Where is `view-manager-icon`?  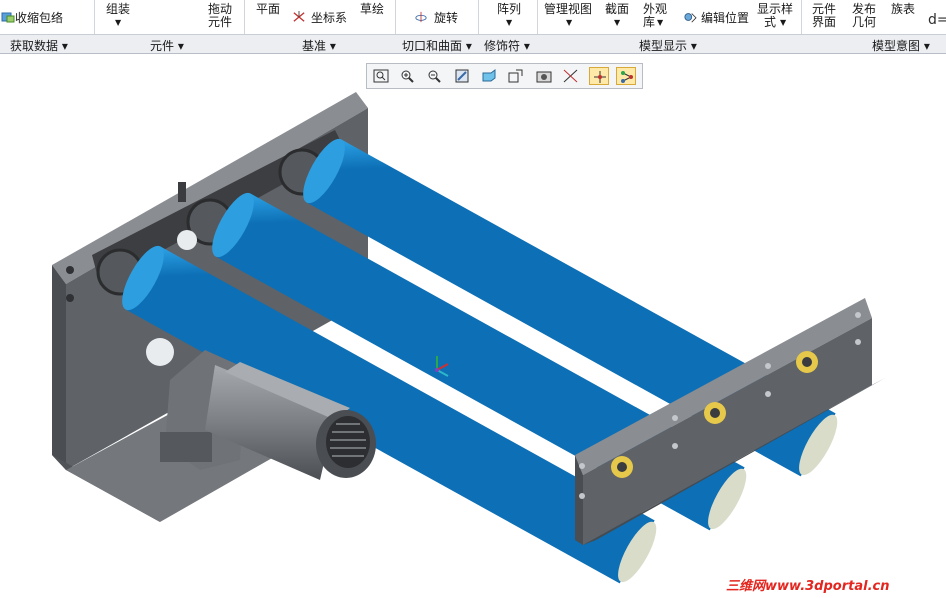 view-manager-icon is located at coordinates (544, 77).